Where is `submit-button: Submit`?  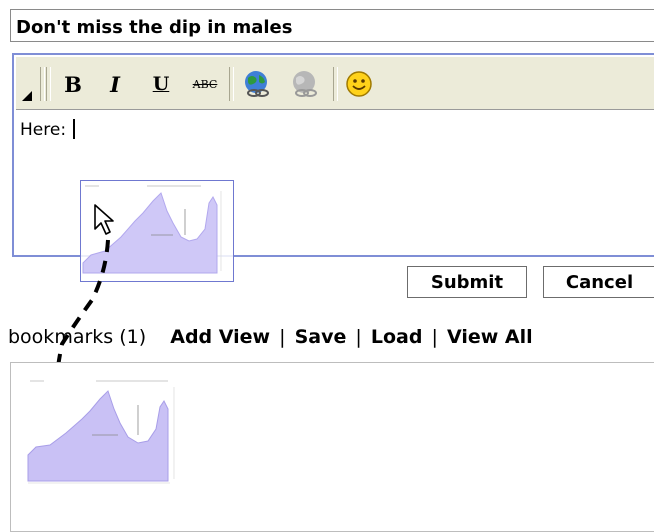
submit-button: Submit is located at coordinates (467, 282).